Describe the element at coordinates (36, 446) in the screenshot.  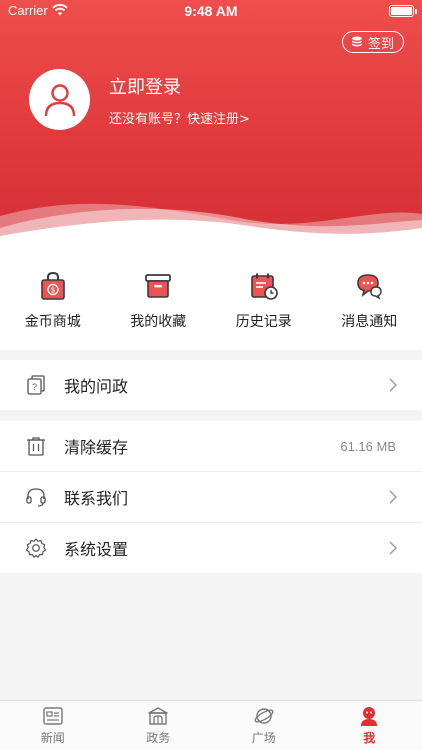
I see `trash-icon` at that location.